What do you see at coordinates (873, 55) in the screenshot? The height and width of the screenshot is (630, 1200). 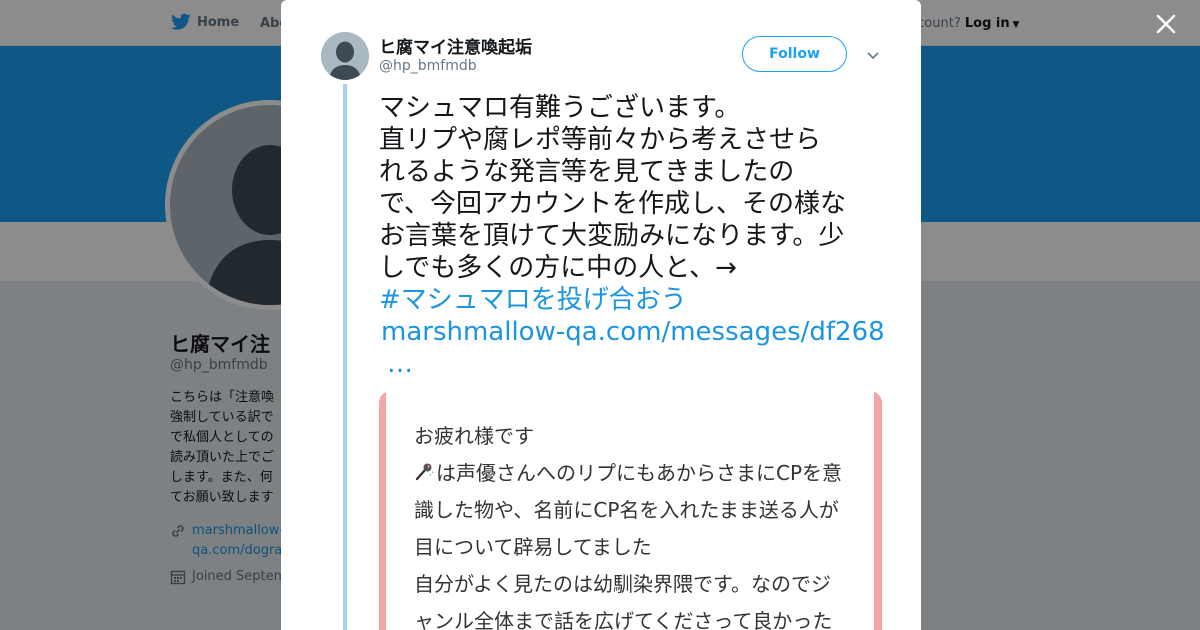 I see `chevron-down-icon` at bounding box center [873, 55].